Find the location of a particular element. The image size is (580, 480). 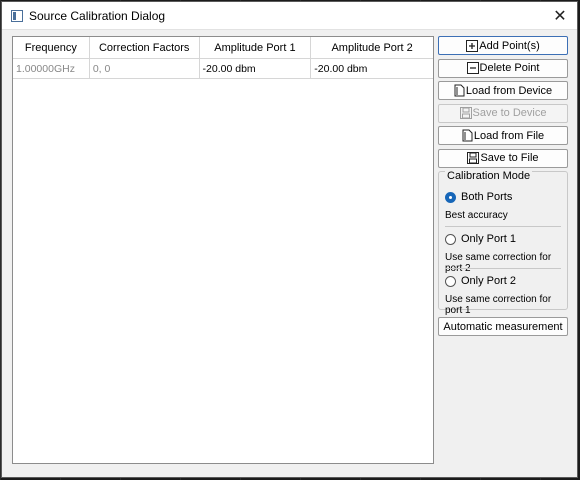

radio-checked-icon is located at coordinates (450, 197).